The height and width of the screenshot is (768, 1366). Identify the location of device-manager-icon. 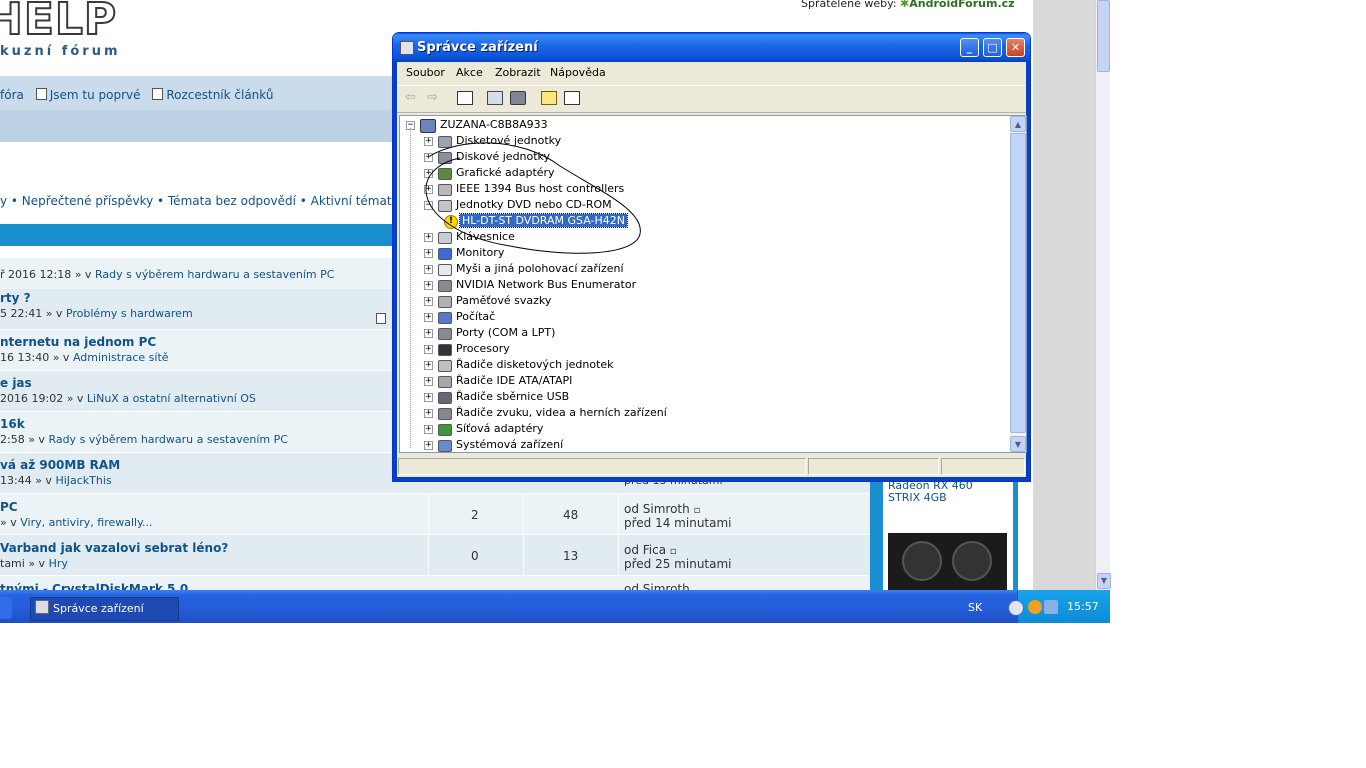
(407, 48).